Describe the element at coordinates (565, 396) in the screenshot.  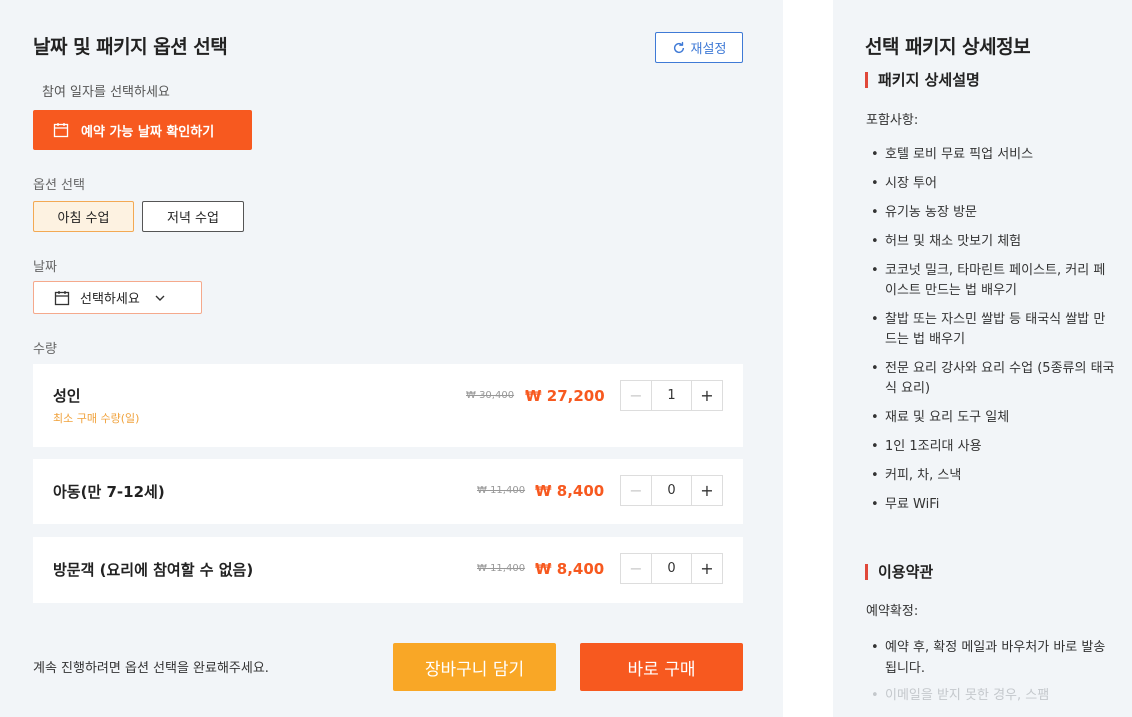
I see `sale-price: ₩ 27,200` at that location.